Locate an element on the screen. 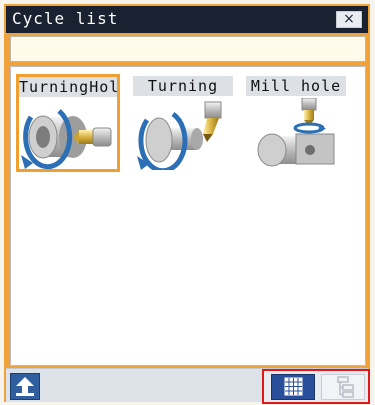 Image resolution: width=375 pixels, height=405 pixels. grid-view-icon is located at coordinates (293, 386).